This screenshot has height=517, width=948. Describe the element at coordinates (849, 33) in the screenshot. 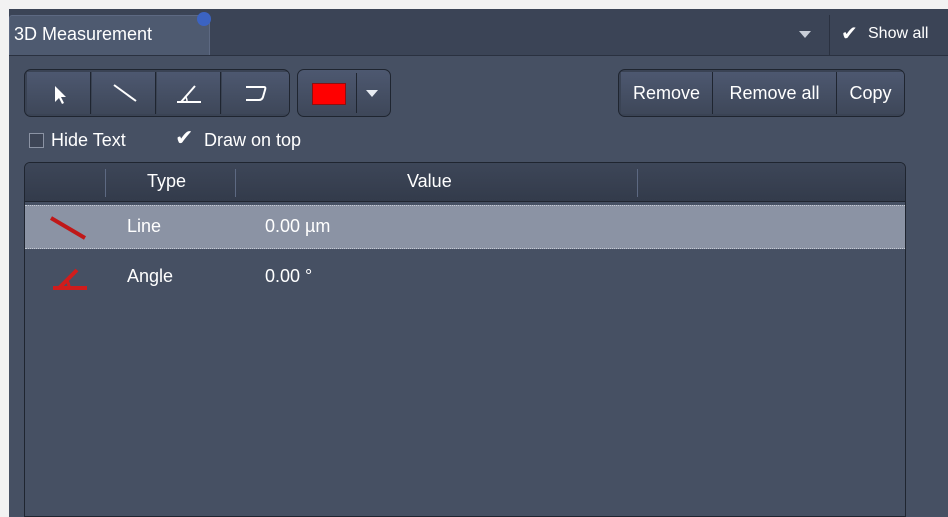

I see `show-all-check-icon: ✔` at that location.